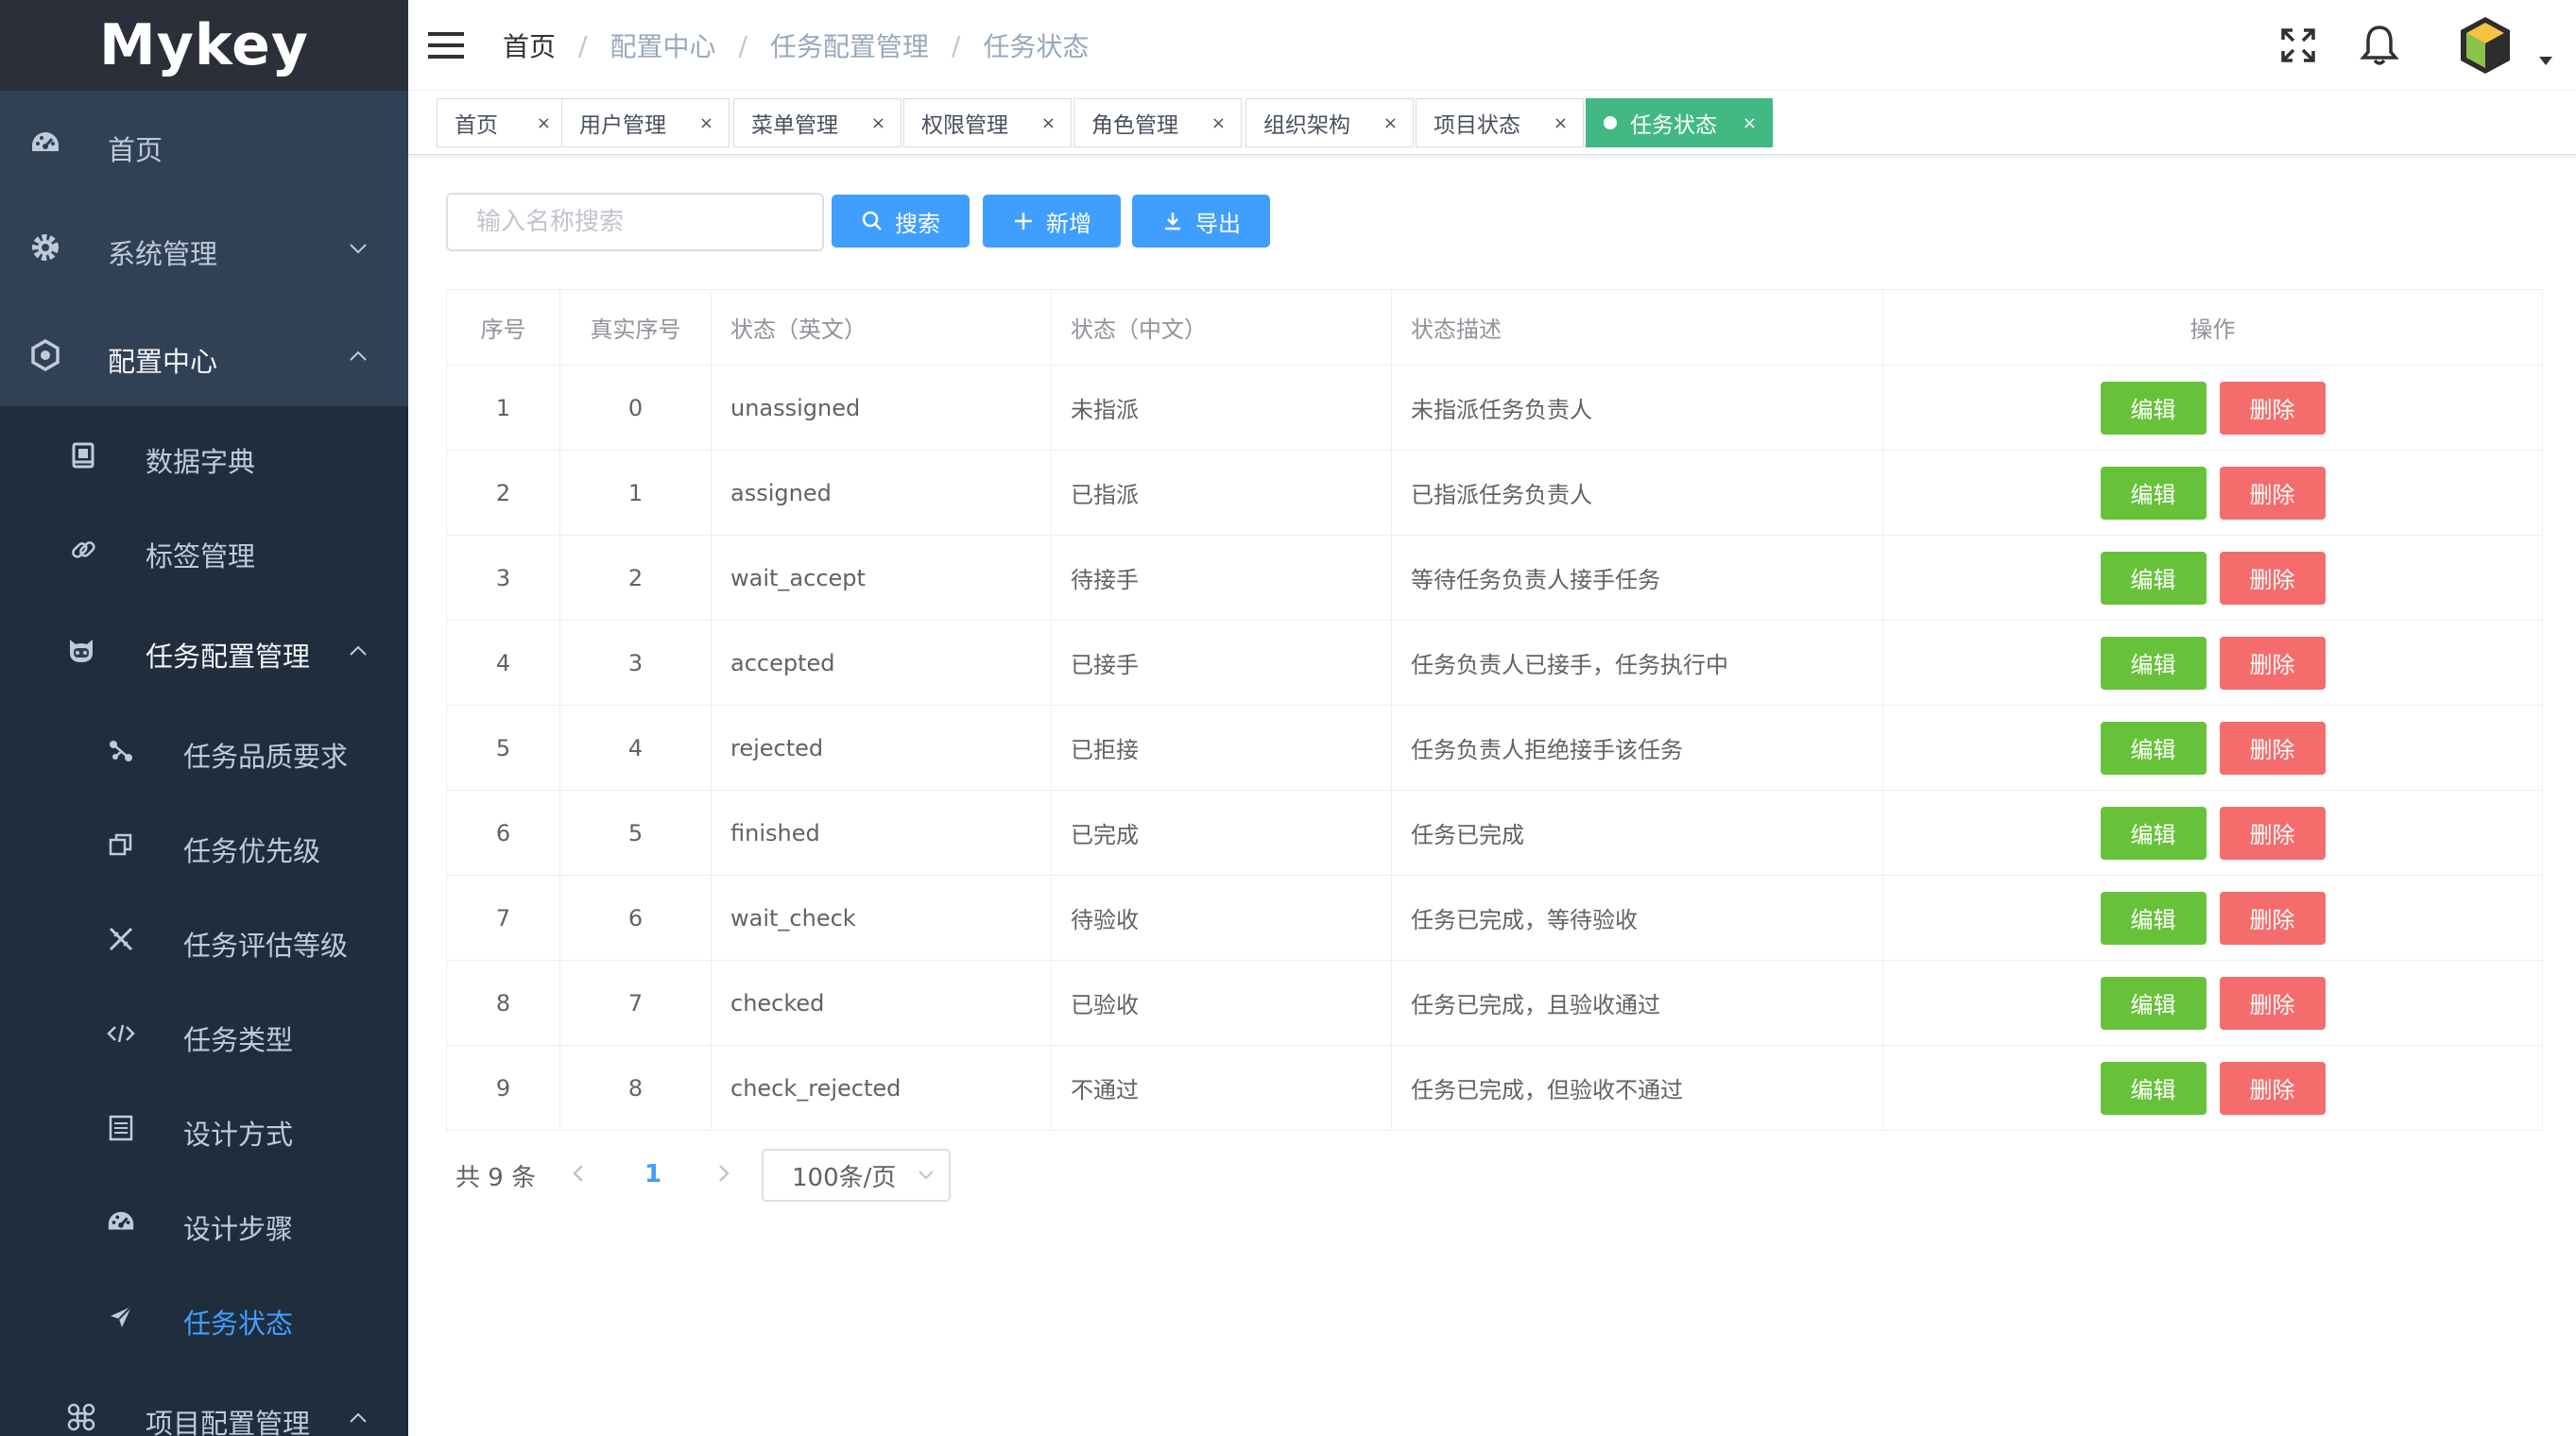 The height and width of the screenshot is (1436, 2576). What do you see at coordinates (724, 1174) in the screenshot?
I see `next-page-icon` at bounding box center [724, 1174].